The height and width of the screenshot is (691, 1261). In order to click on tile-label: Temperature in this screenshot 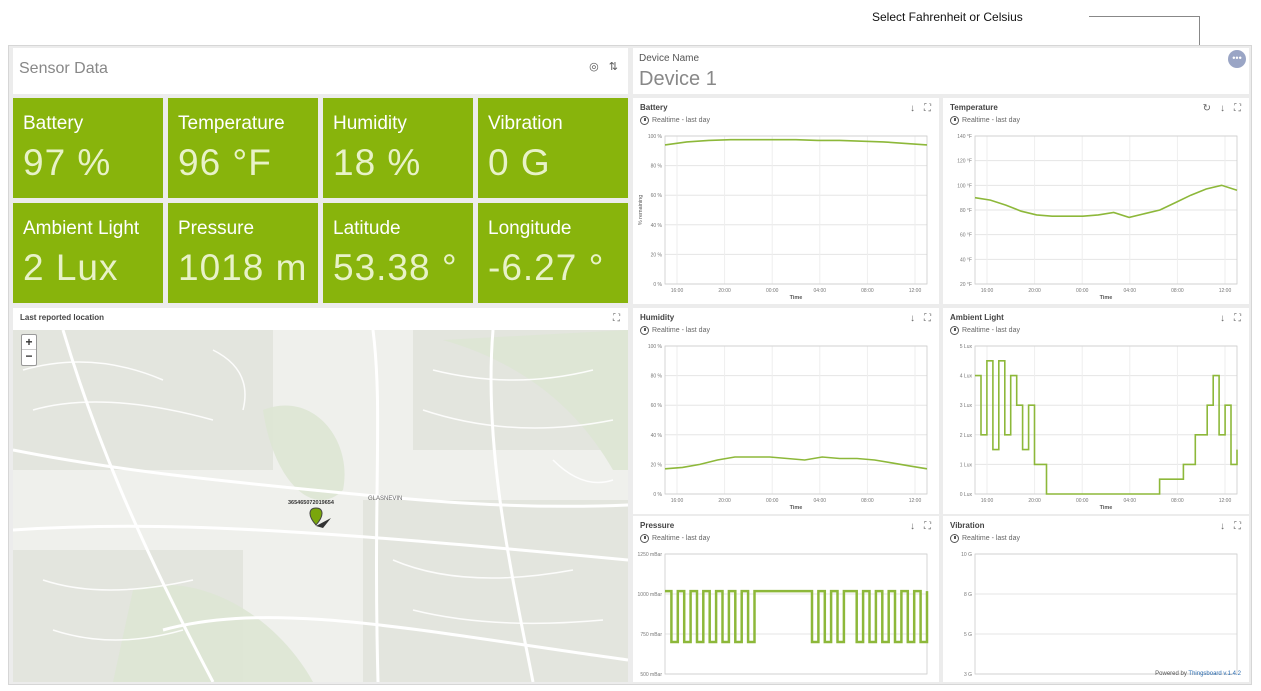, I will do `click(231, 123)`.